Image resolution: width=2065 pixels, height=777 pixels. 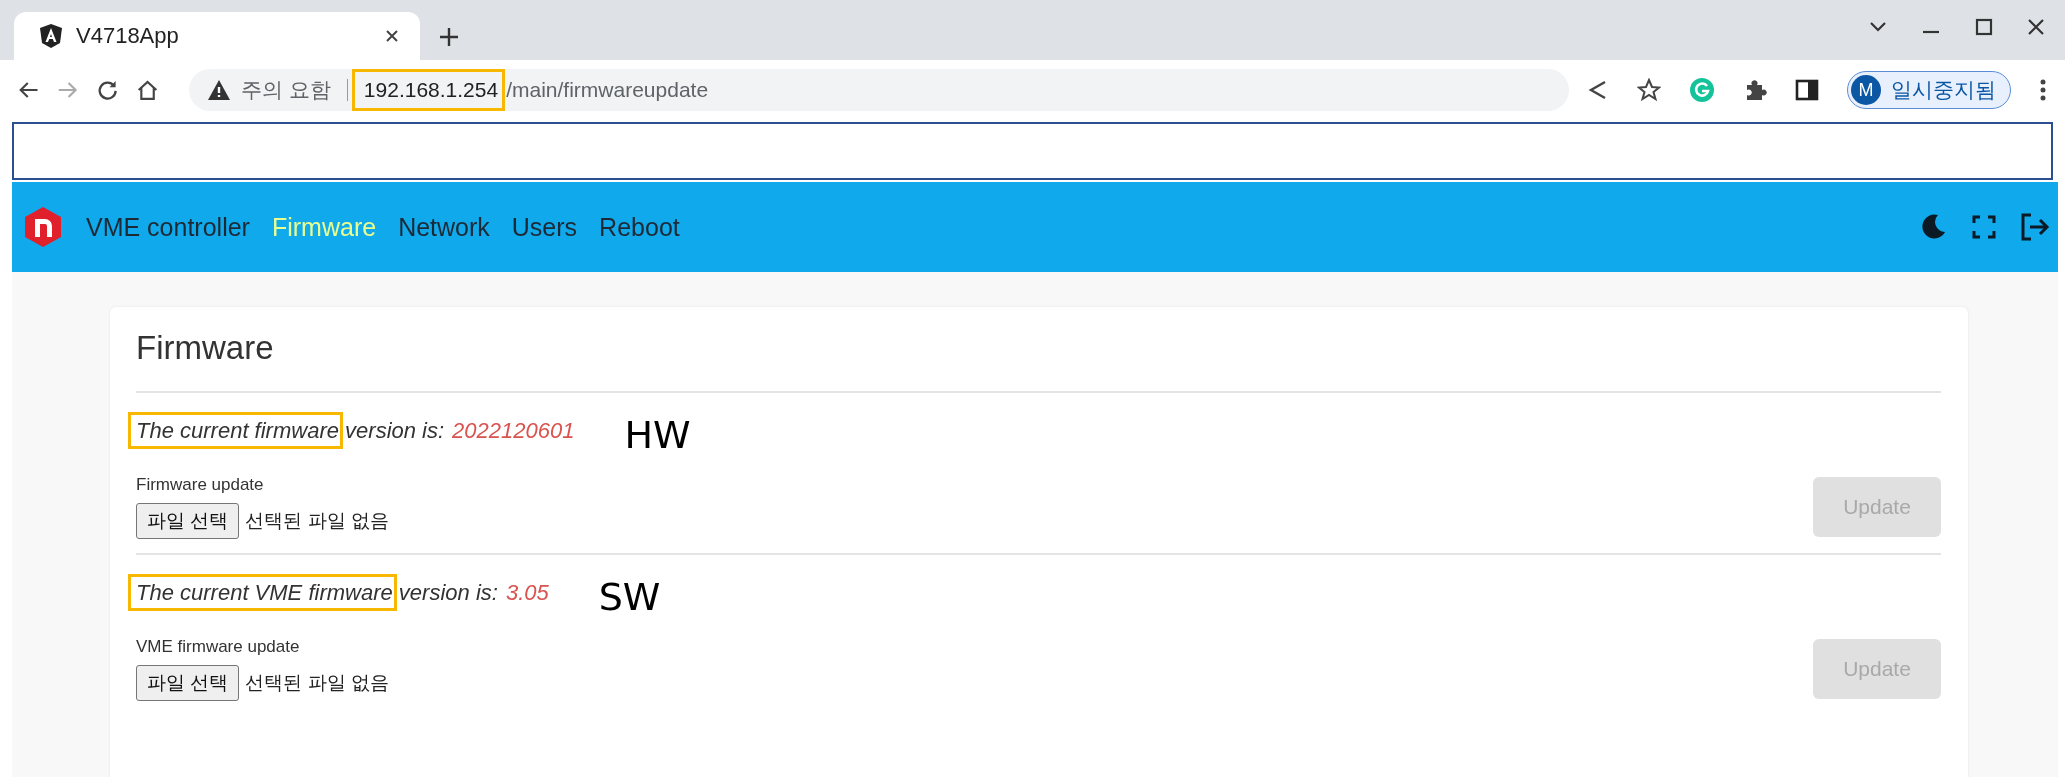 What do you see at coordinates (218, 647) in the screenshot?
I see `field-label: VME firmware update` at bounding box center [218, 647].